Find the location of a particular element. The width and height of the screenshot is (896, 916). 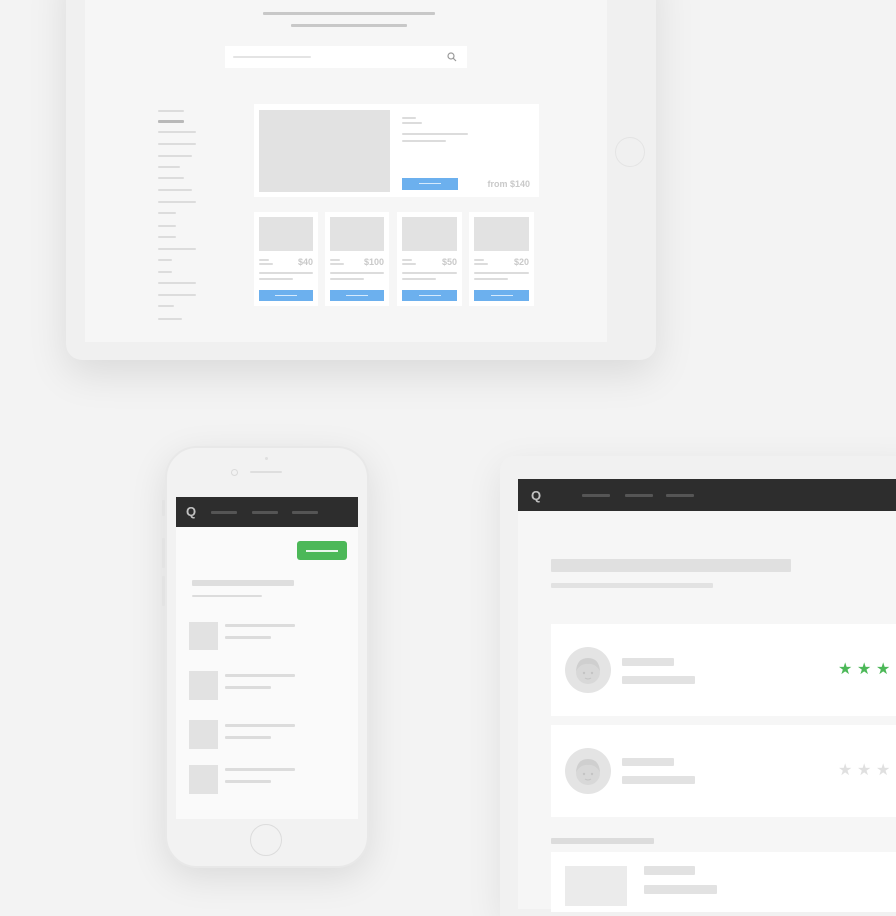

phone-list-thumbnail is located at coordinates (203, 779).